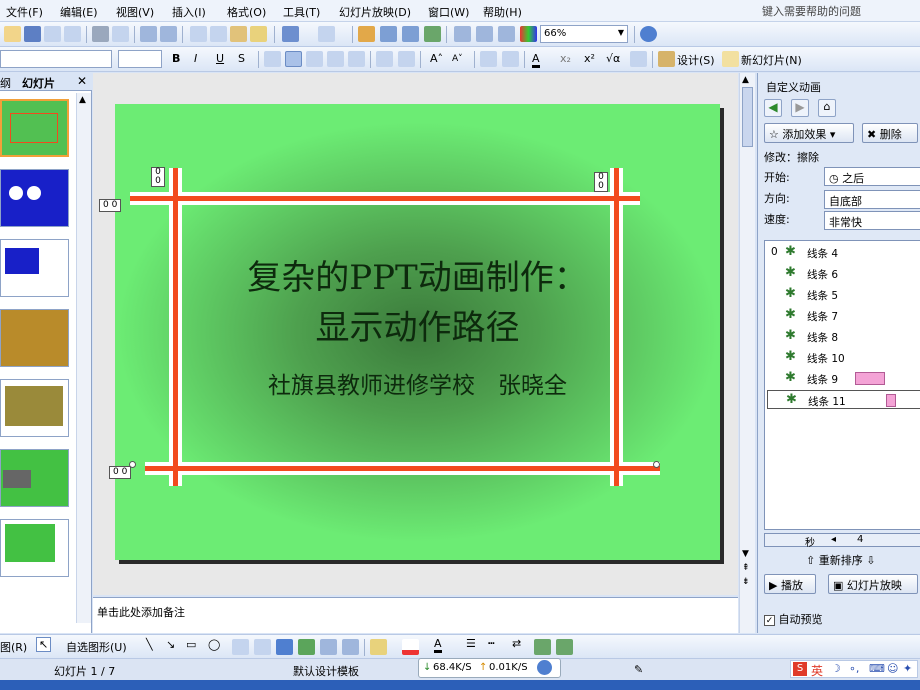 The image size is (920, 690). Describe the element at coordinates (385, 198) in the screenshot. I see `line-top` at that location.